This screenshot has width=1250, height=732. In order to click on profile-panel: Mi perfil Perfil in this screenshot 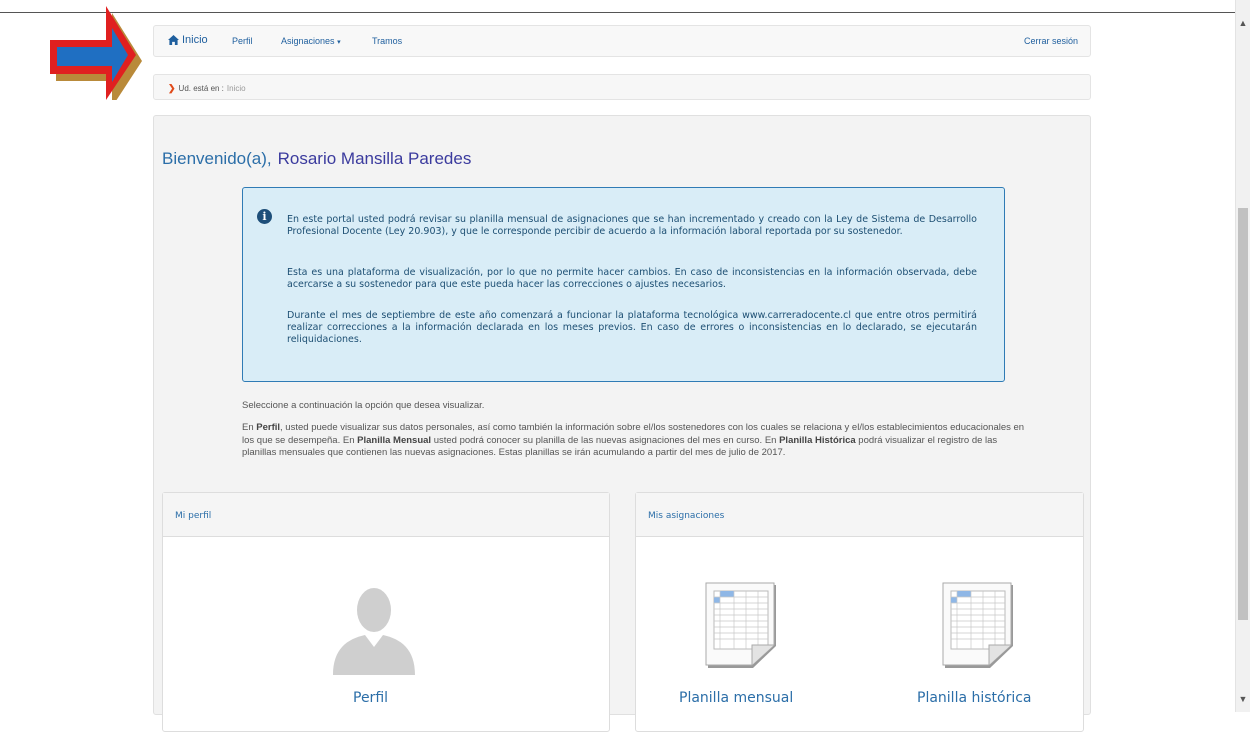, I will do `click(386, 612)`.